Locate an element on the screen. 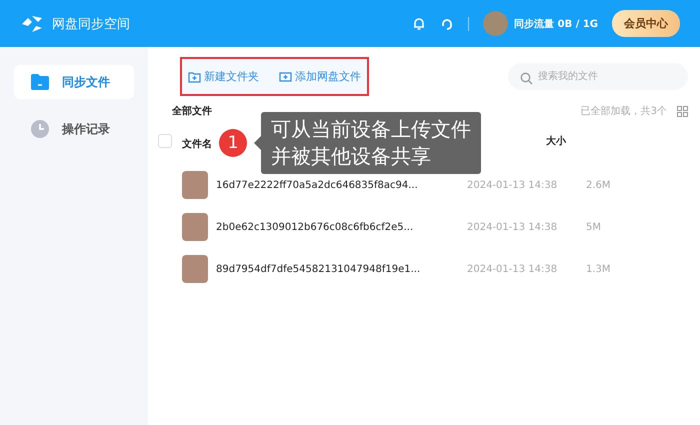 The height and width of the screenshot is (425, 700). quota-text: 同步流量 0B / 1G is located at coordinates (556, 23).